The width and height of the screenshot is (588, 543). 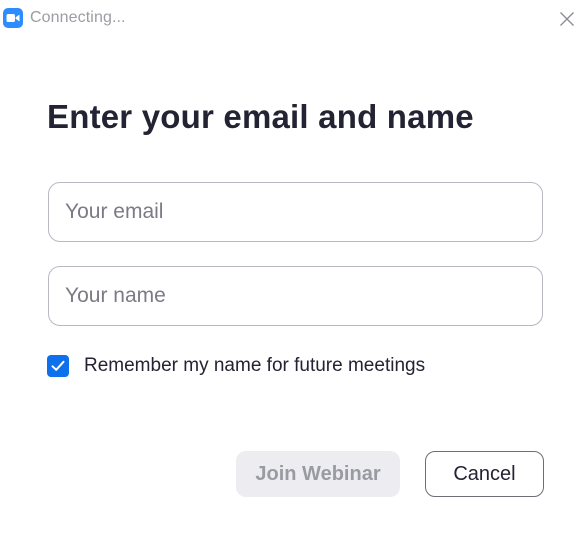 What do you see at coordinates (484, 474) in the screenshot?
I see `cancel-button: Cancel` at bounding box center [484, 474].